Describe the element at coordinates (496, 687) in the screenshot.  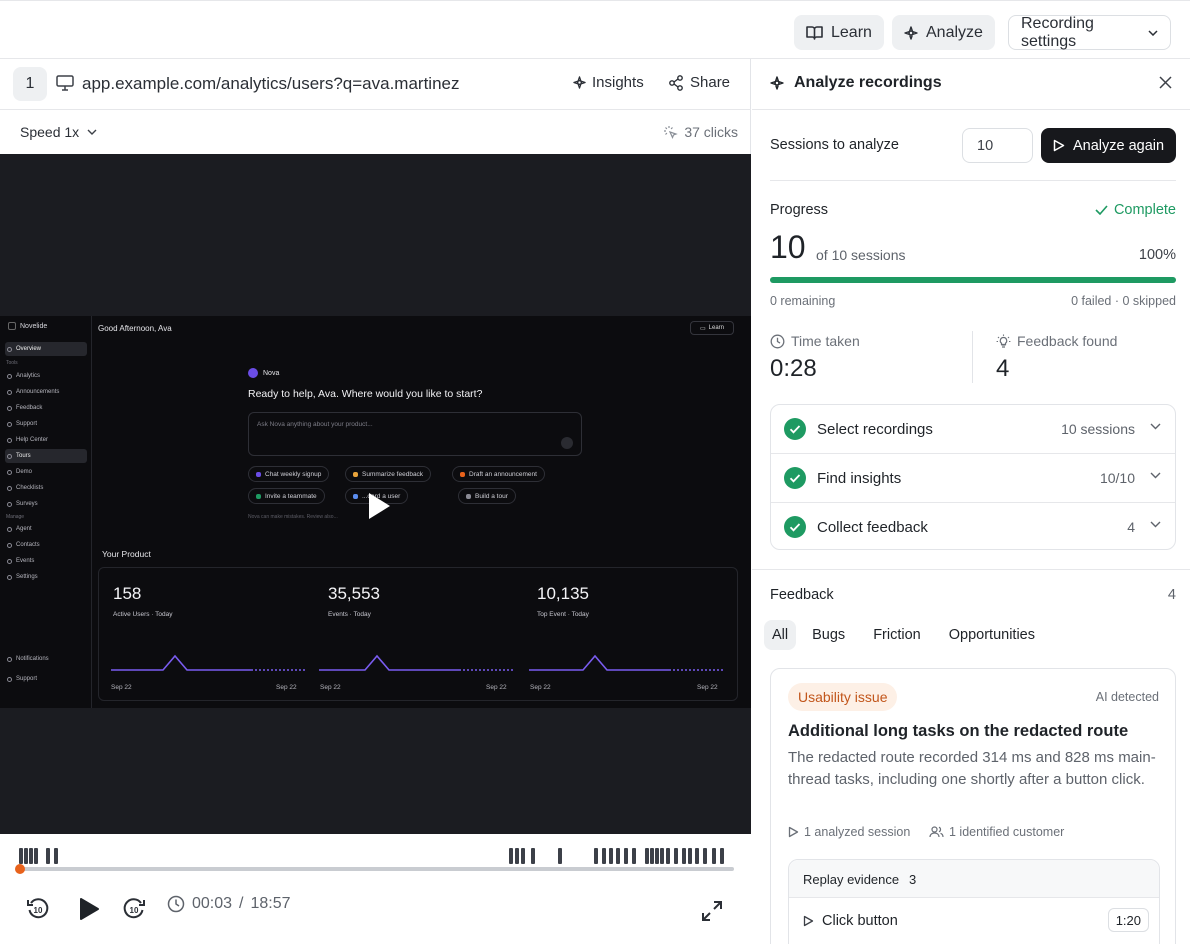
I see `metric-end-date: Sep 22` at that location.